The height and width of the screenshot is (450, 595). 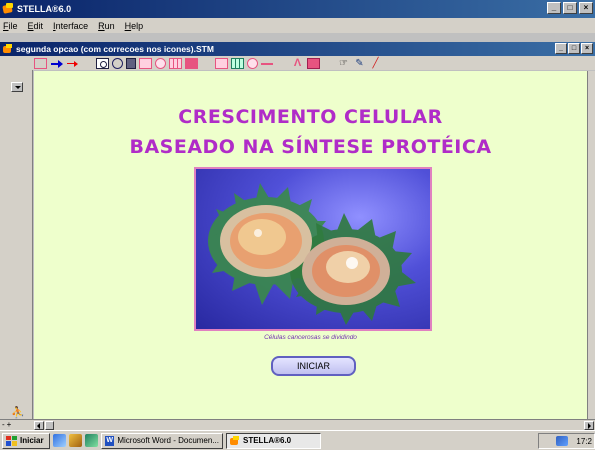 What do you see at coordinates (587, 48) in the screenshot?
I see `document-close-button: ×` at bounding box center [587, 48].